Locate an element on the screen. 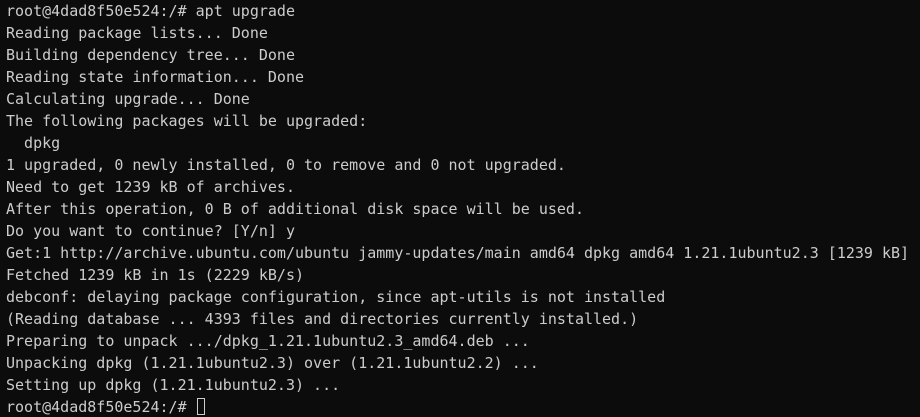  shell-prompt: root@4dad8f50e524:/# is located at coordinates (101, 407).